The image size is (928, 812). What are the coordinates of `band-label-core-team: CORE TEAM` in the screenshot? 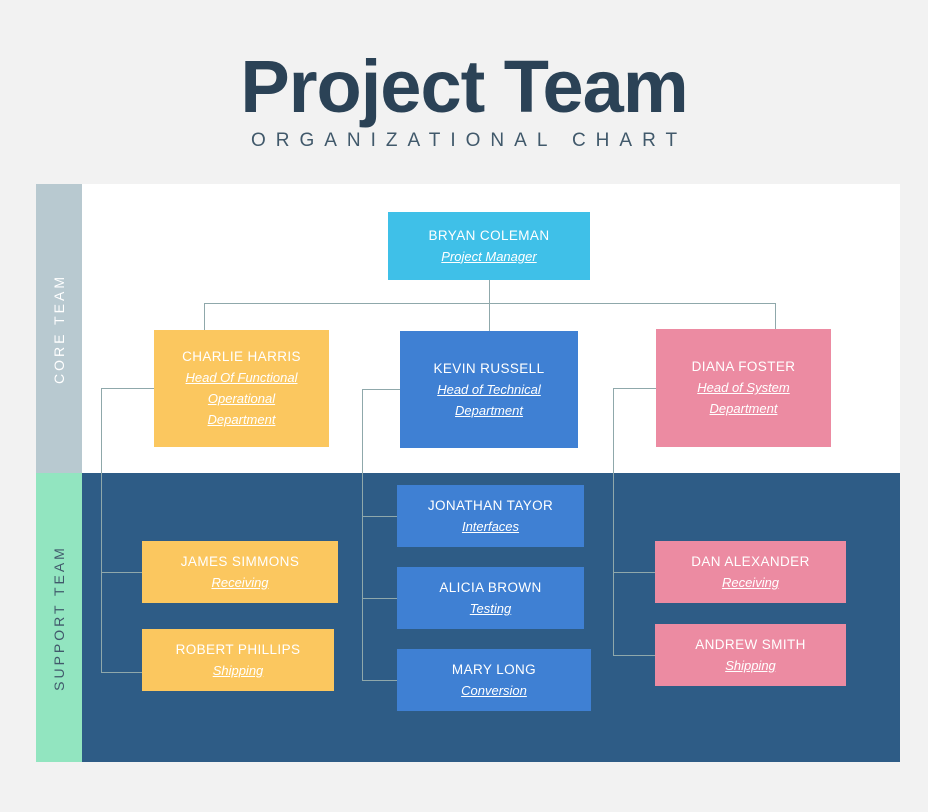 It's located at (59, 328).